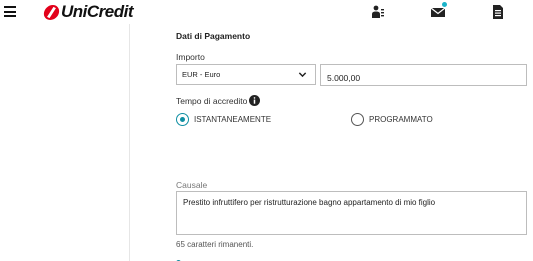  Describe the element at coordinates (129, 142) in the screenshot. I see `left-panel-divider` at that location.